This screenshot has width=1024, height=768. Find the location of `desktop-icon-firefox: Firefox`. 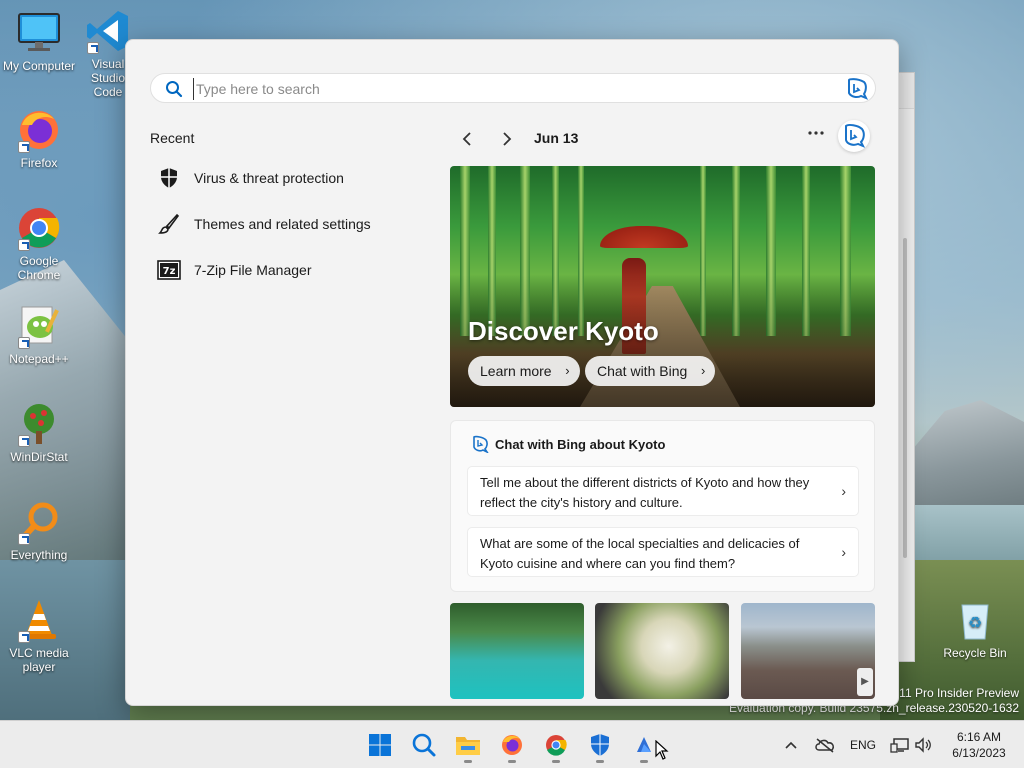

desktop-icon-firefox: Firefox is located at coordinates (39, 138).